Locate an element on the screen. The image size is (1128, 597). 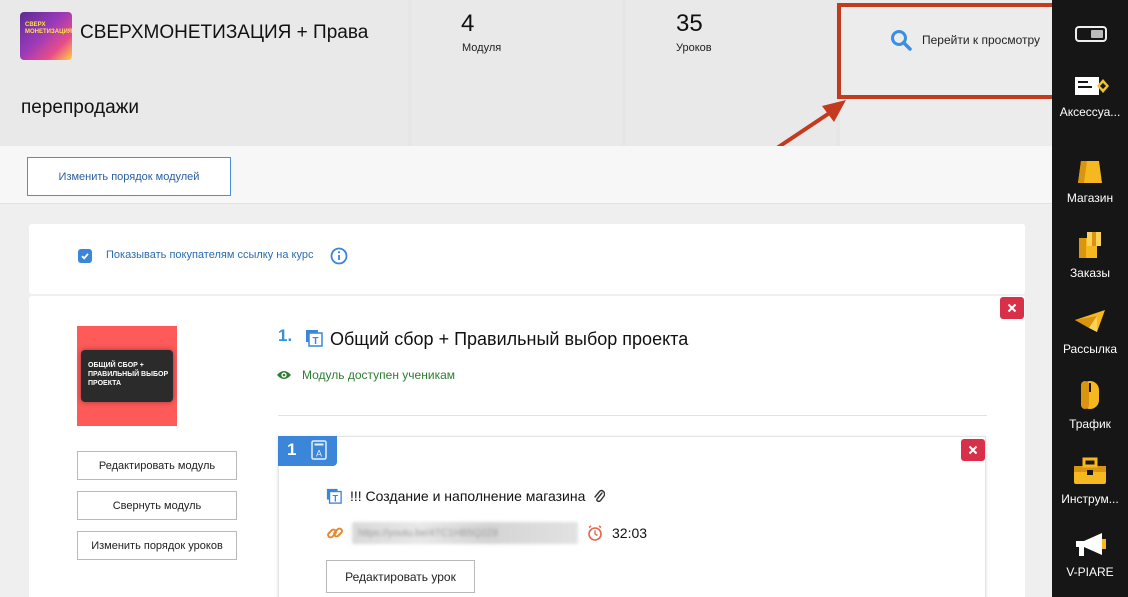
sidebar-item-shop: Магазин is located at coordinates (1090, 179).